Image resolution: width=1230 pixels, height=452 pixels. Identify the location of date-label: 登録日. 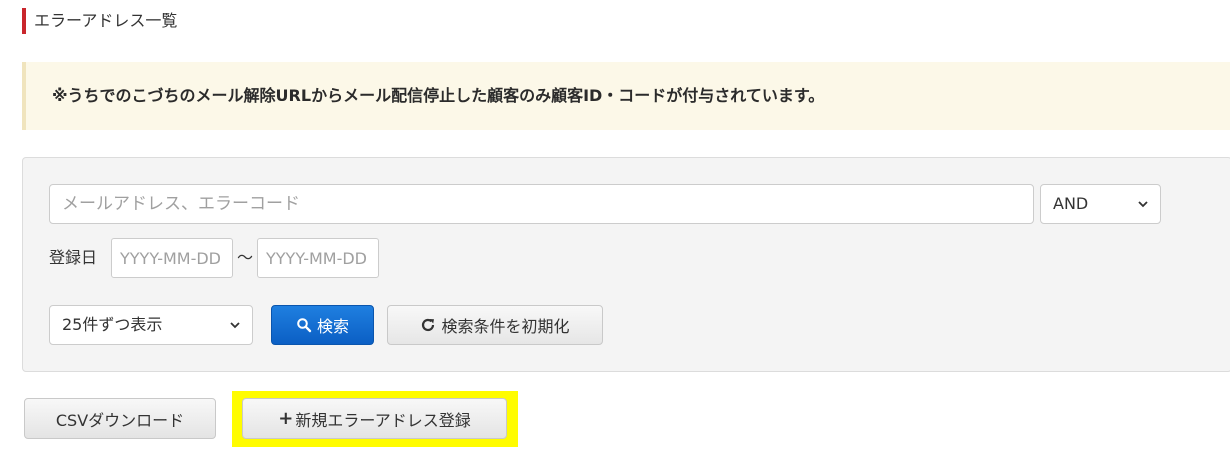
(73, 257).